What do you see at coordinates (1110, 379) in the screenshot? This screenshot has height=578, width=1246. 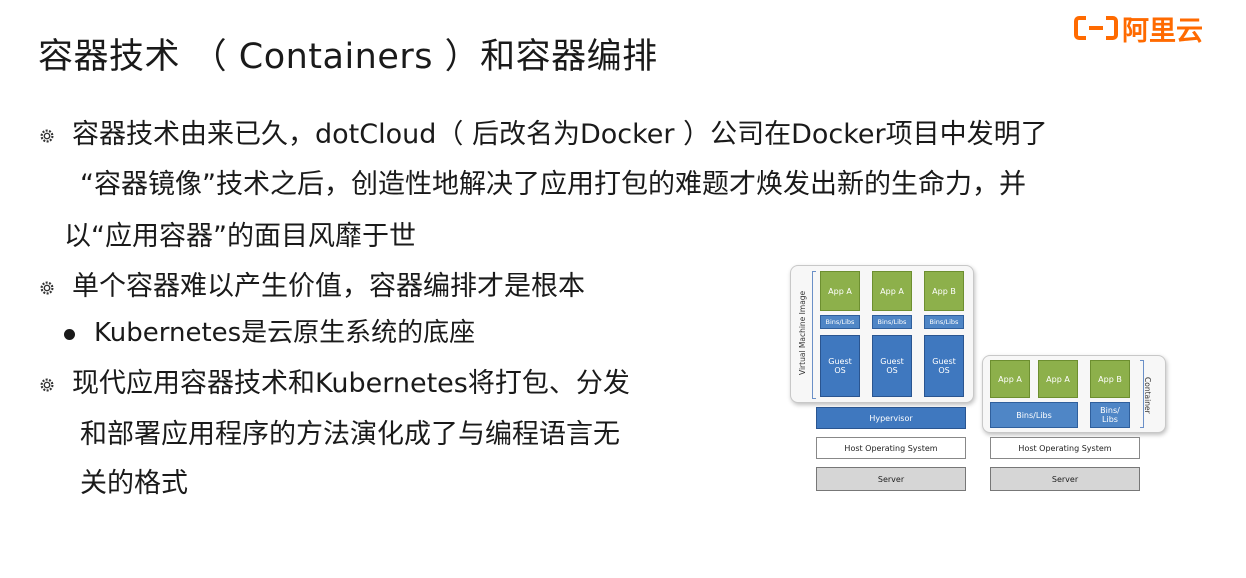 I see `container-app-3: App B` at bounding box center [1110, 379].